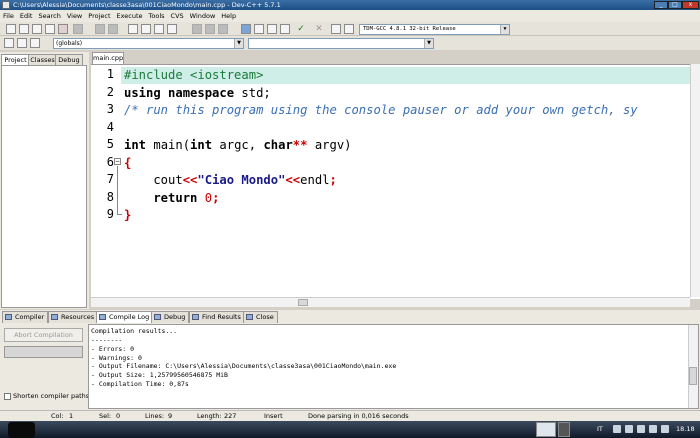 Image resolution: width=700 pixels, height=438 pixels. Describe the element at coordinates (117, 161) in the screenshot. I see `fold-toggle: −` at that location.